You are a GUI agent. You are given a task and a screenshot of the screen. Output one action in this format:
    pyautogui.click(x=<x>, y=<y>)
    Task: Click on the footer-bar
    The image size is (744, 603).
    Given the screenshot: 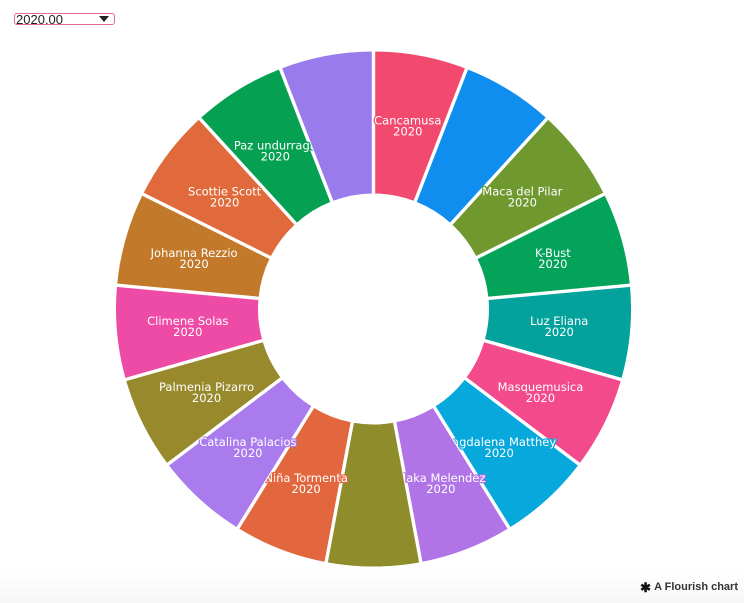 What is the action you would take?
    pyautogui.click(x=372, y=587)
    